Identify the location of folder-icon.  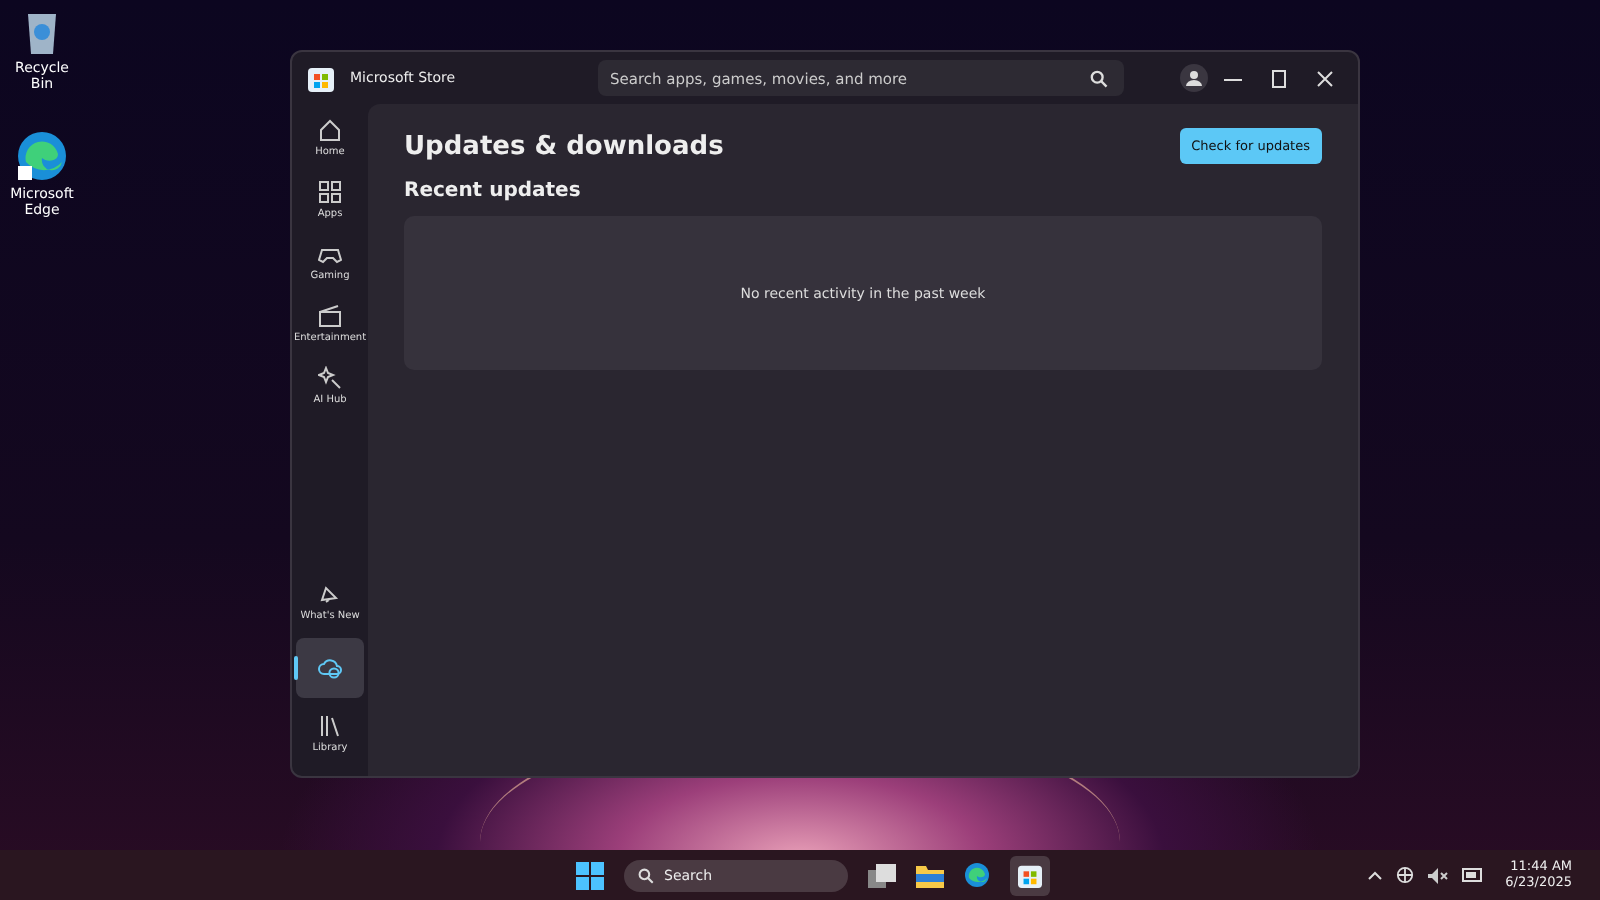
(930, 875).